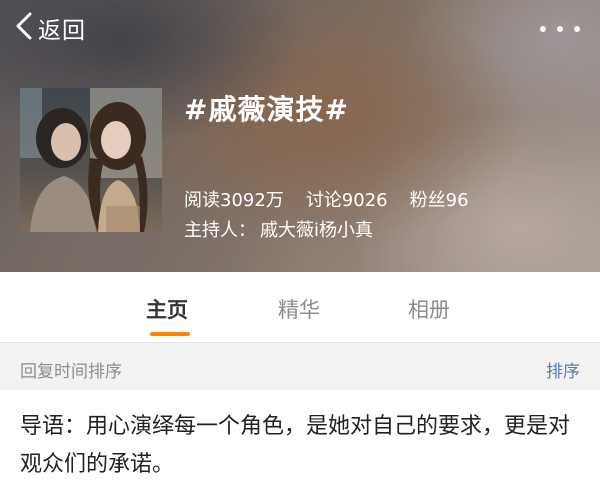  I want to click on host-row: 主持人： 戚大薇i杨小真, so click(278, 229).